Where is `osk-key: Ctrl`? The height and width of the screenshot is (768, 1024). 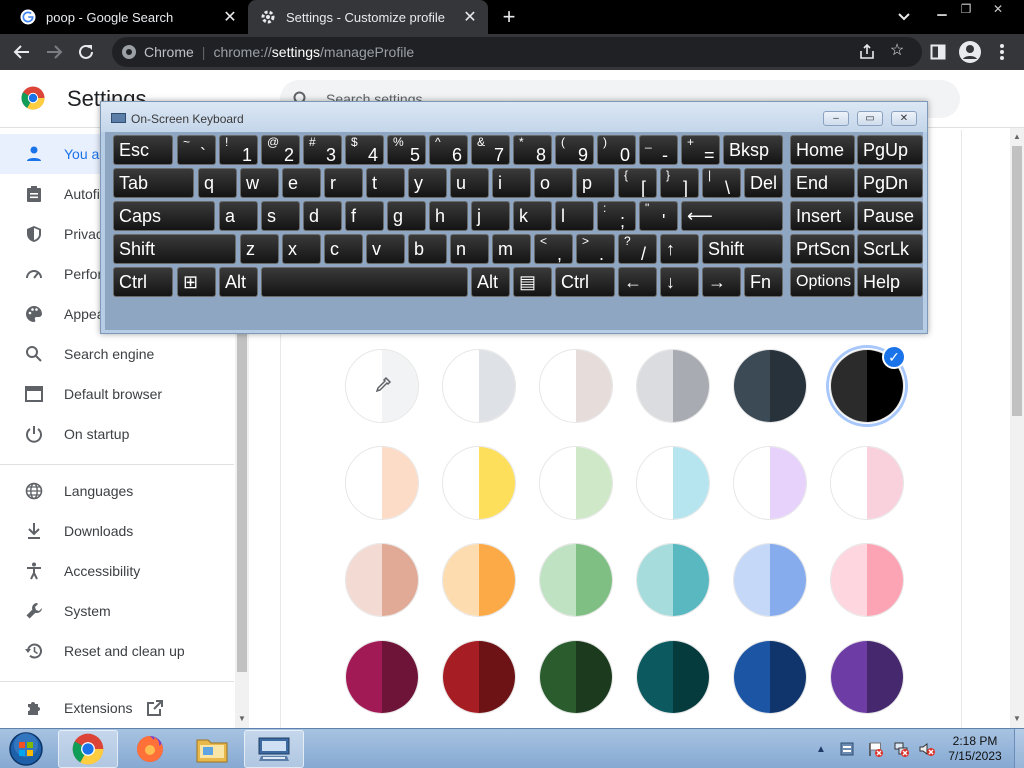
osk-key: Ctrl is located at coordinates (143, 282).